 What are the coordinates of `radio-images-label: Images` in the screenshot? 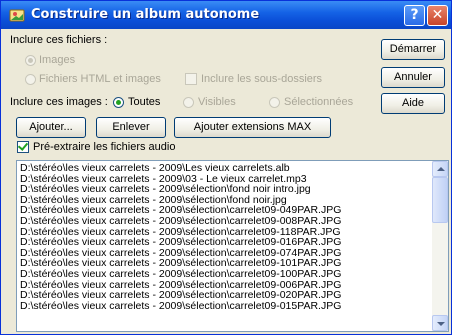 It's located at (57, 60).